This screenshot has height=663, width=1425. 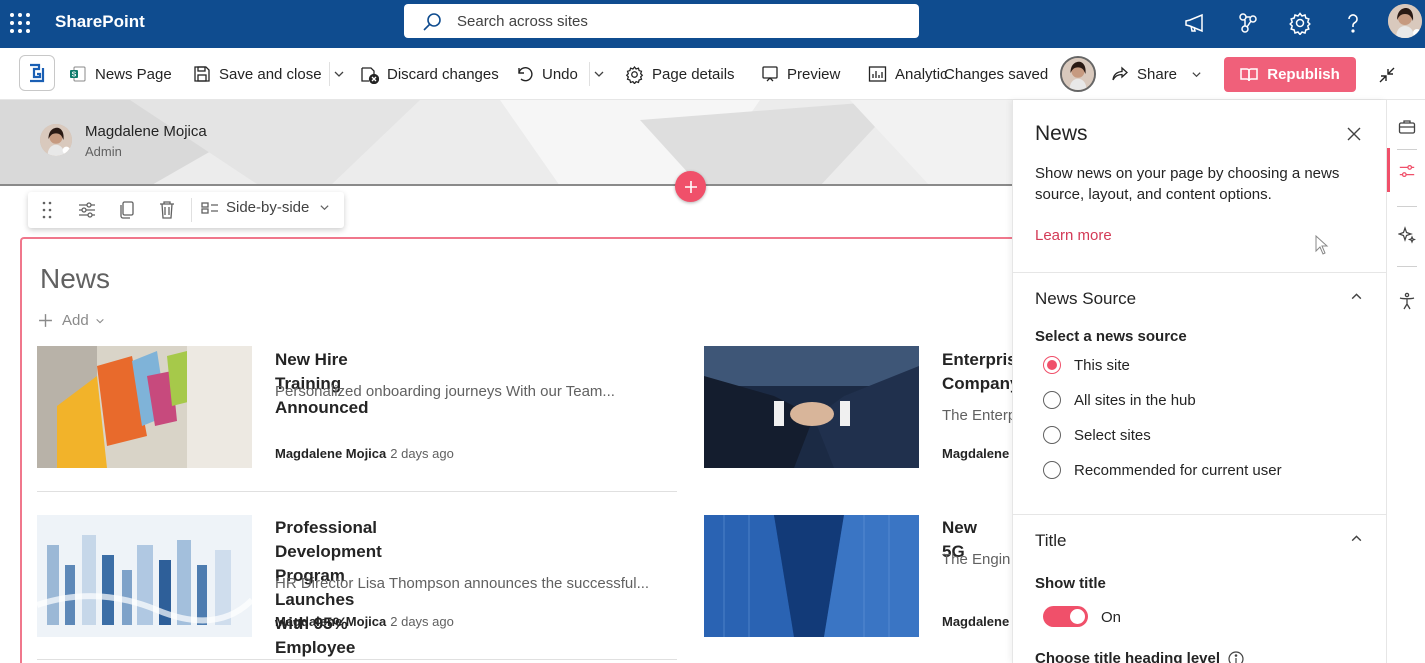 What do you see at coordinates (603, 74) in the screenshot?
I see `undo-options-chevron-icon` at bounding box center [603, 74].